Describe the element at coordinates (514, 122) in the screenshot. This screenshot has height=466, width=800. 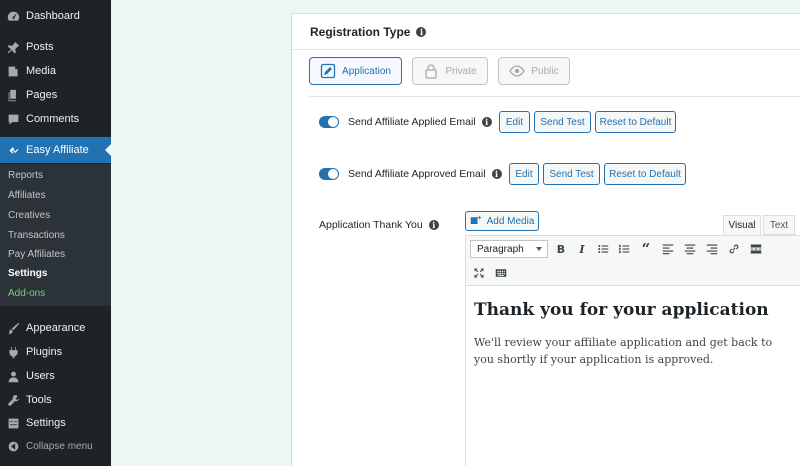
I see `applied-email-edit-button: Edit` at that location.